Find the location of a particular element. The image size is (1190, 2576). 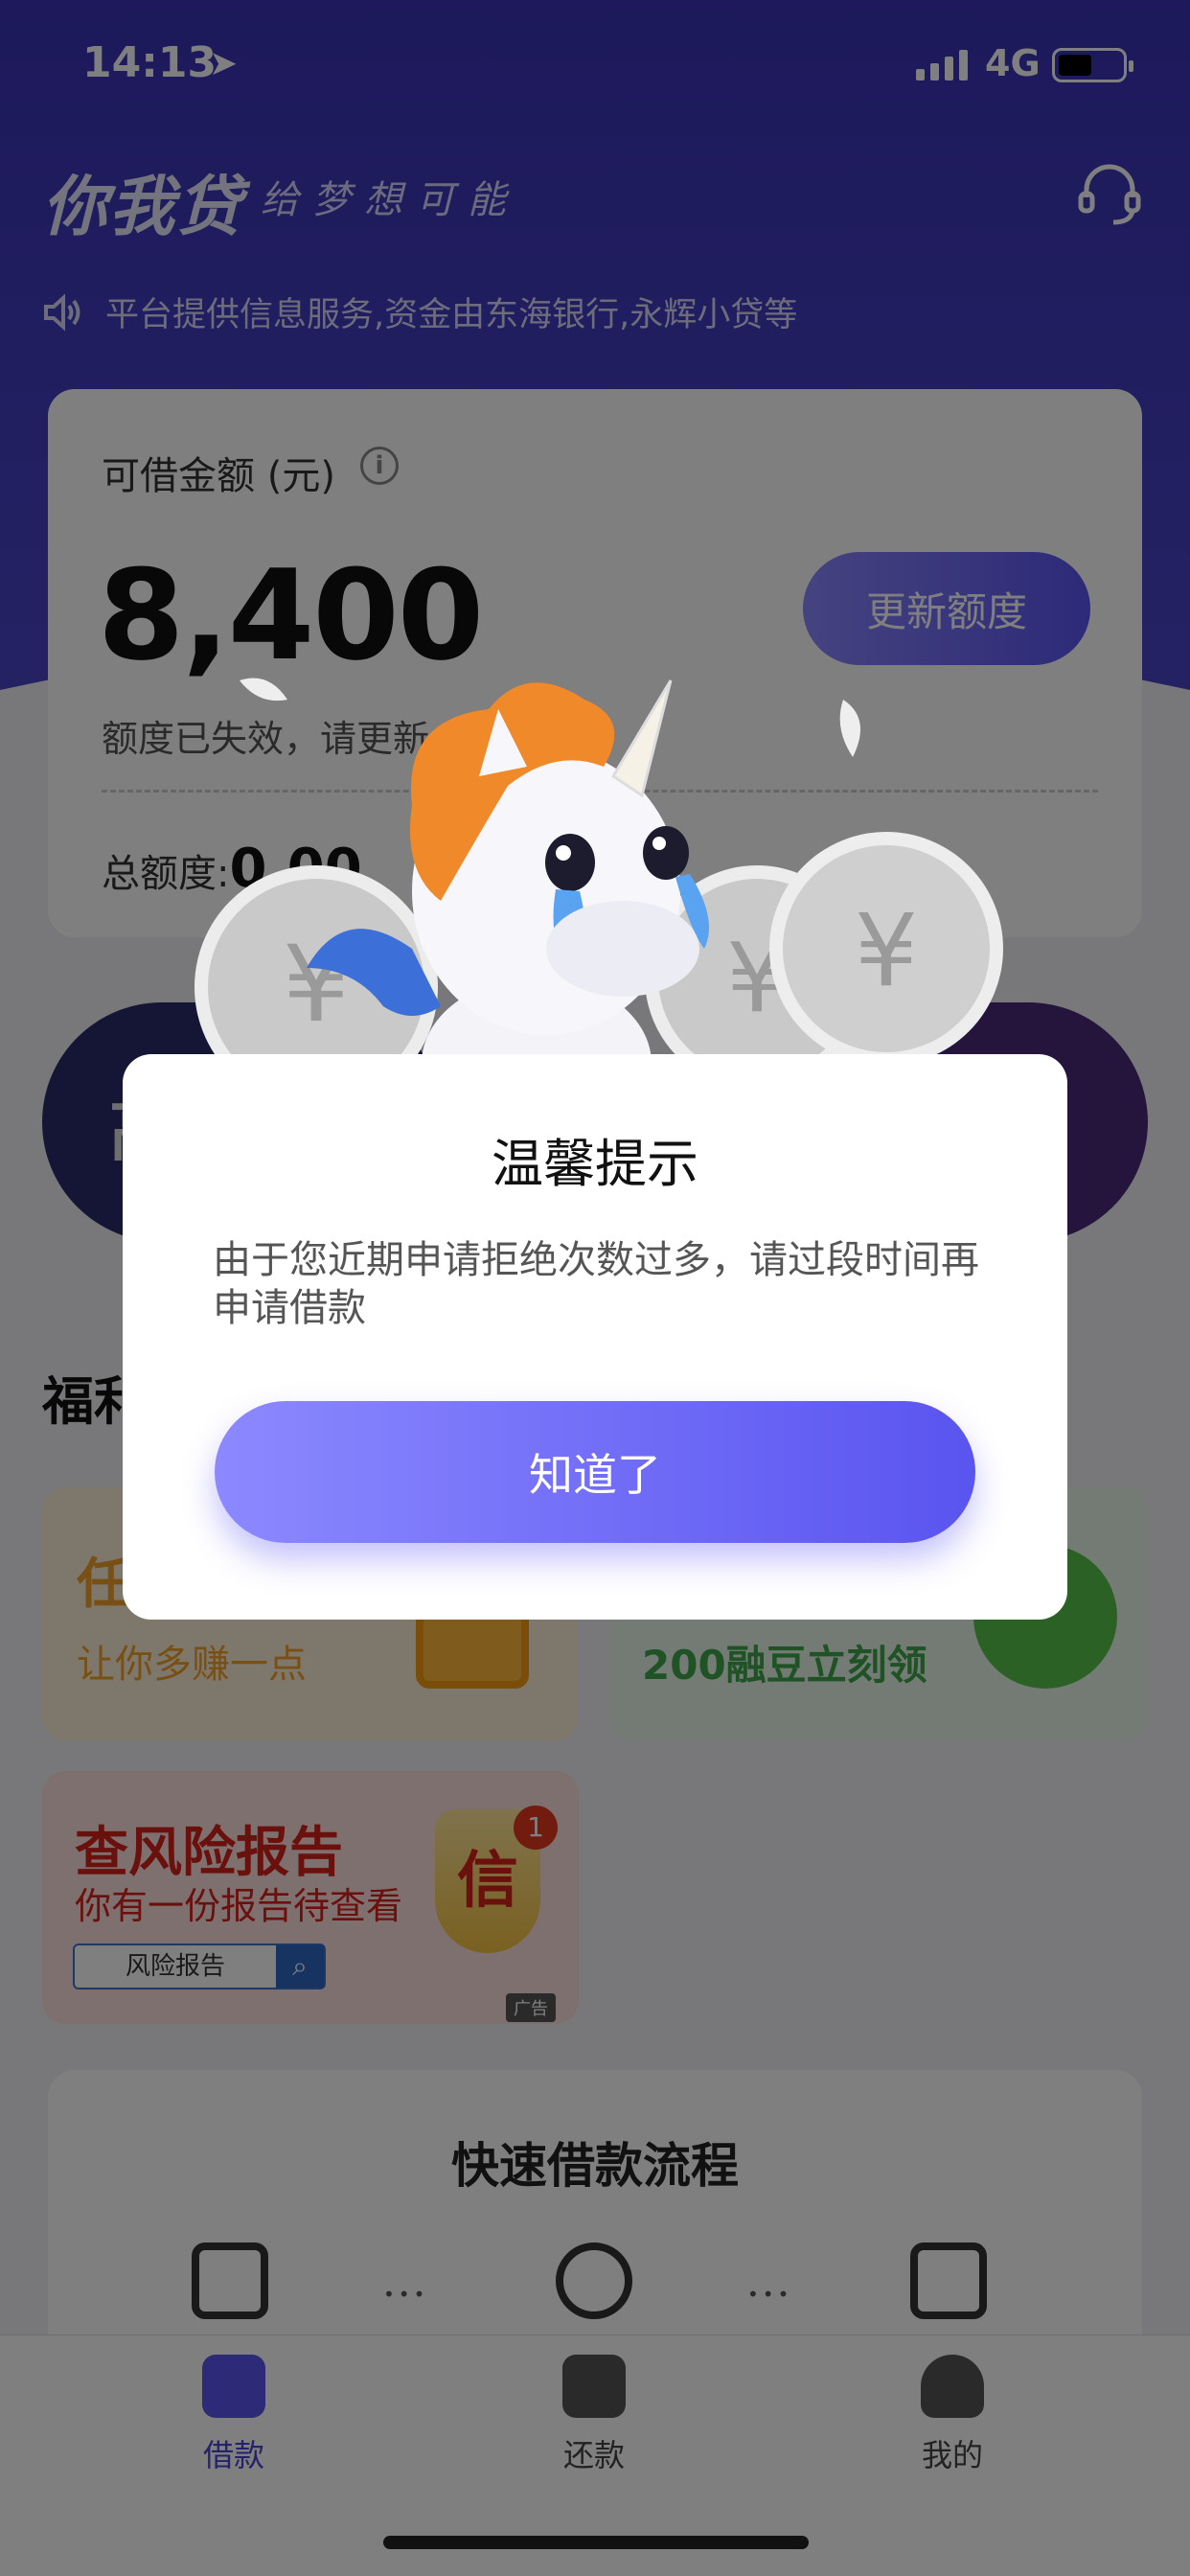

crying-unicorn-illustration: ¥ ¥ ¥ is located at coordinates (599, 880).